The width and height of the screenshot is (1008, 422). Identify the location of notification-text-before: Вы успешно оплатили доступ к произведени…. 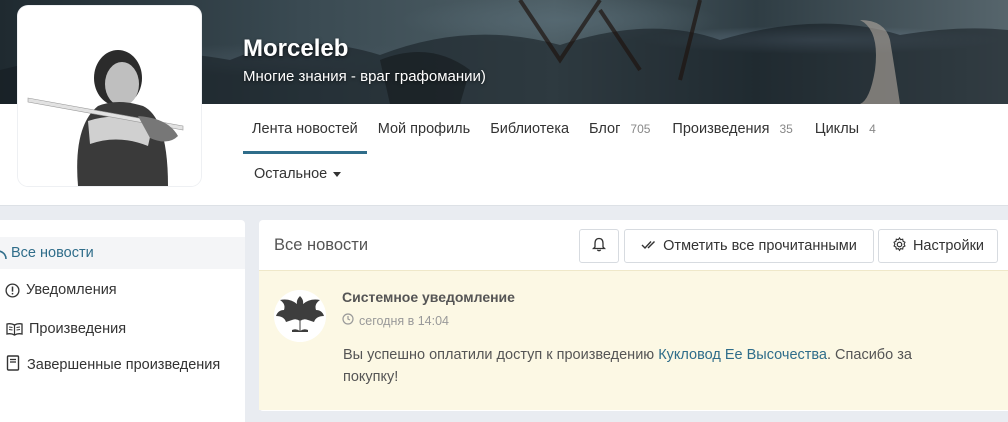
(501, 355).